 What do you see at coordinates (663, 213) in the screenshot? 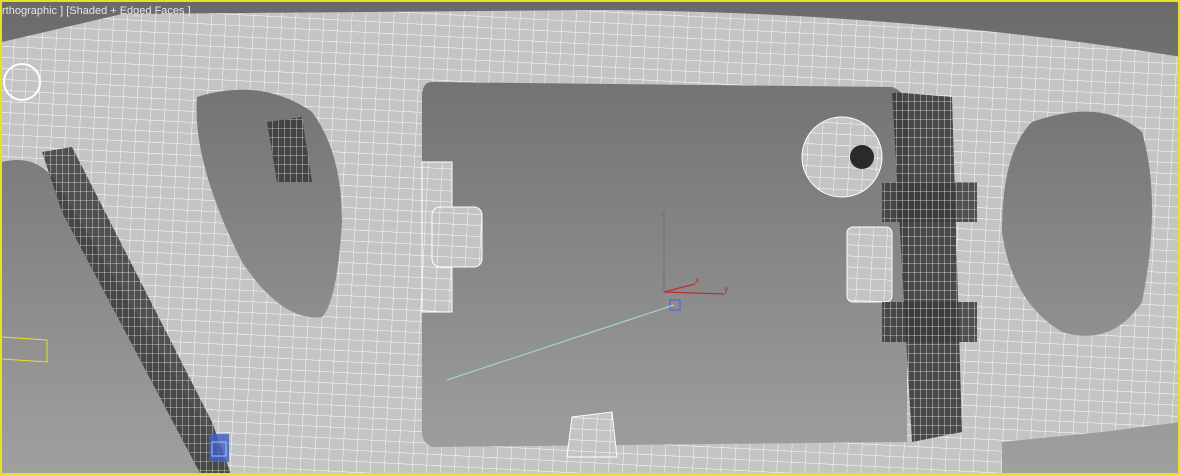
I see `gizmo-z-label: z` at bounding box center [663, 213].